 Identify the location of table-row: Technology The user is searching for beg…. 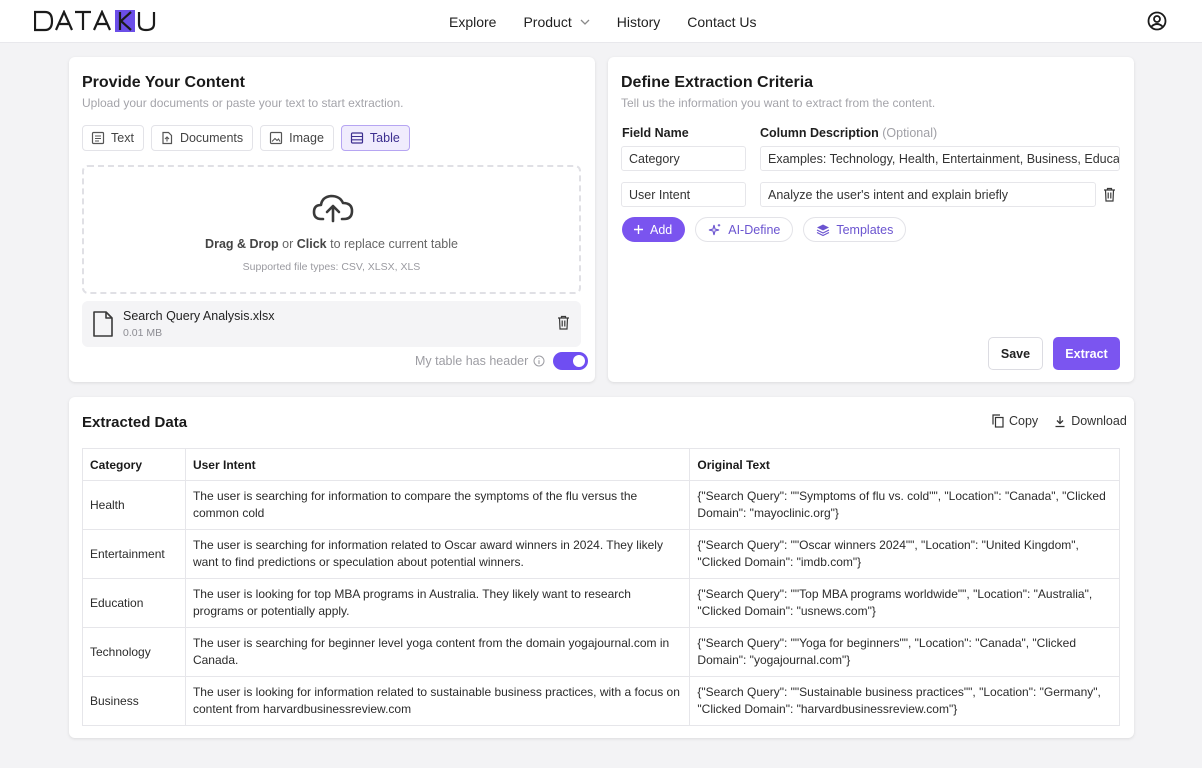
(601, 652).